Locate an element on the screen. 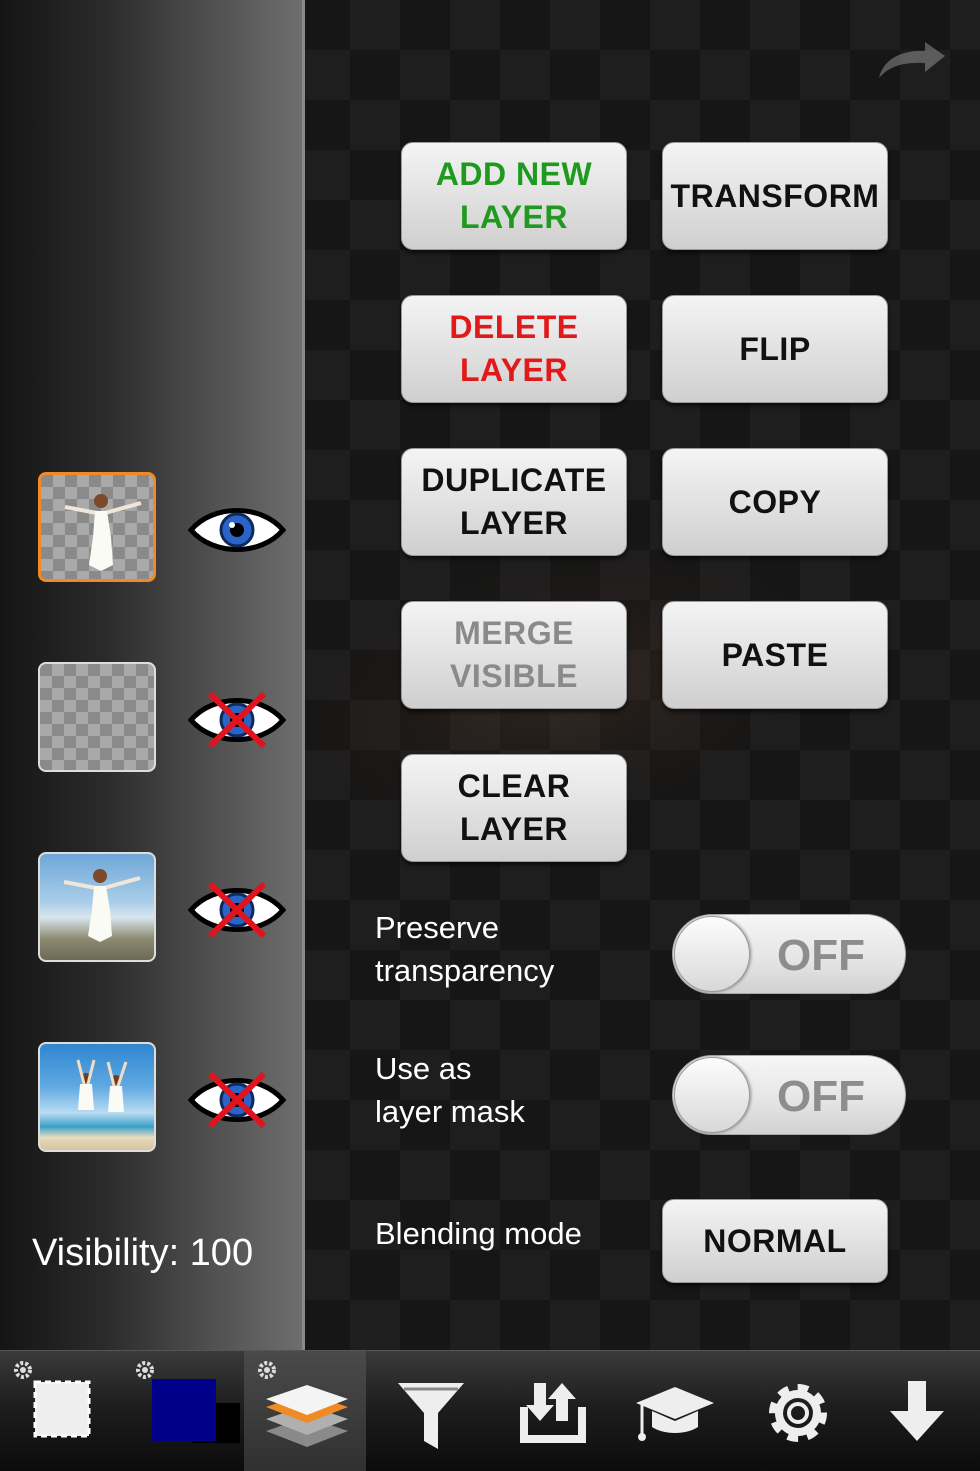 The image size is (980, 1471). filter-icon is located at coordinates (431, 1416).